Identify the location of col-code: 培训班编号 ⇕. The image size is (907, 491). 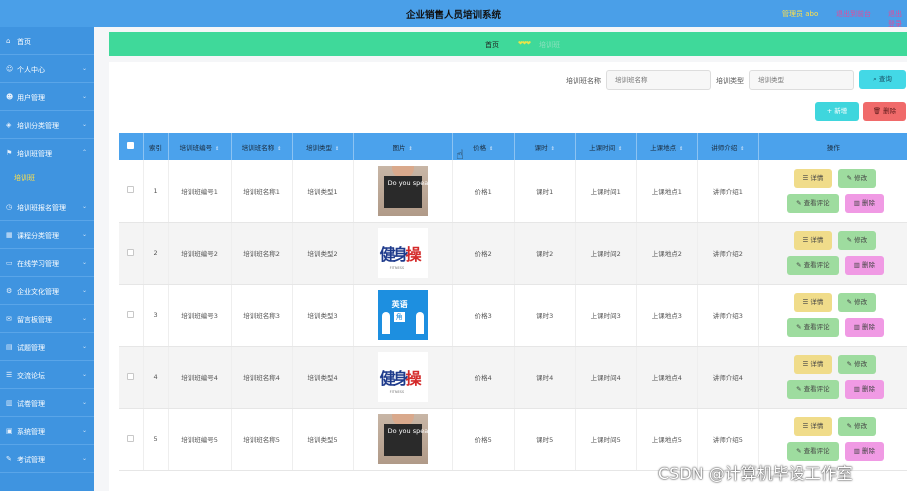
(200, 146).